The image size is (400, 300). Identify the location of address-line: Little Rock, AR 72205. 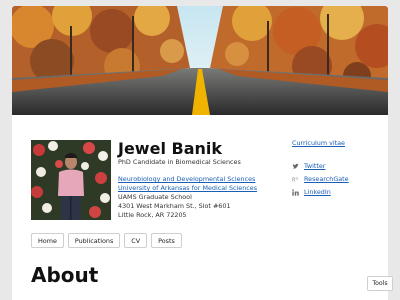
(152, 215).